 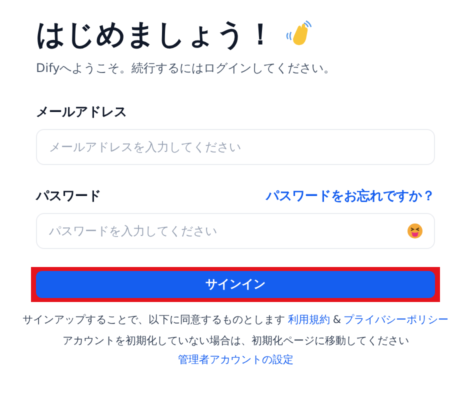 I want to click on forgot-password-link: パスワードをお忘れですか？, so click(x=350, y=196).